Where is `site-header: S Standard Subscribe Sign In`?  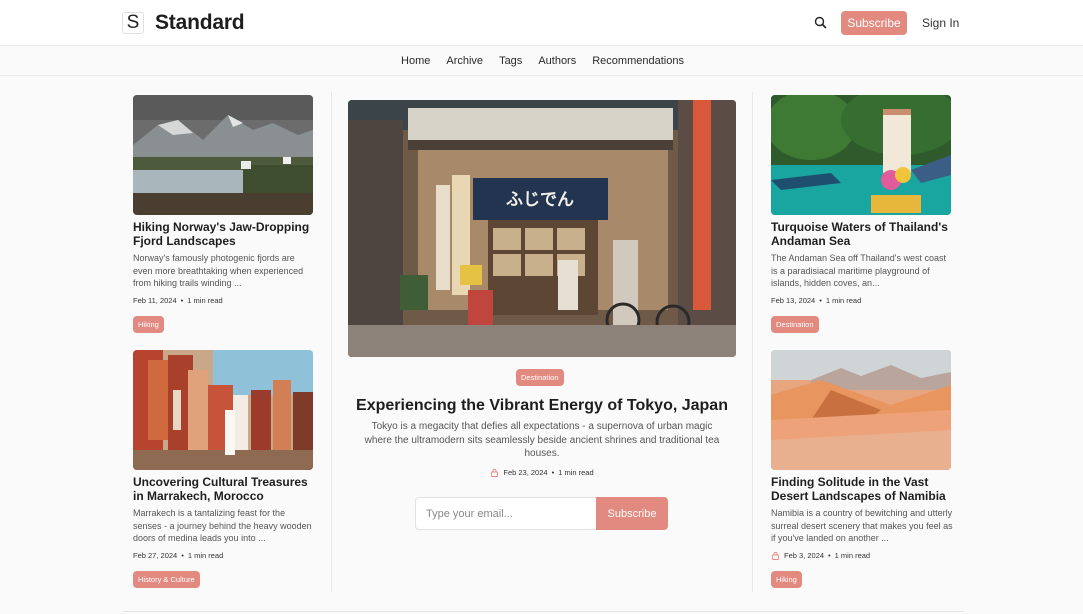
site-header: S Standard Subscribe Sign In is located at coordinates (541, 23).